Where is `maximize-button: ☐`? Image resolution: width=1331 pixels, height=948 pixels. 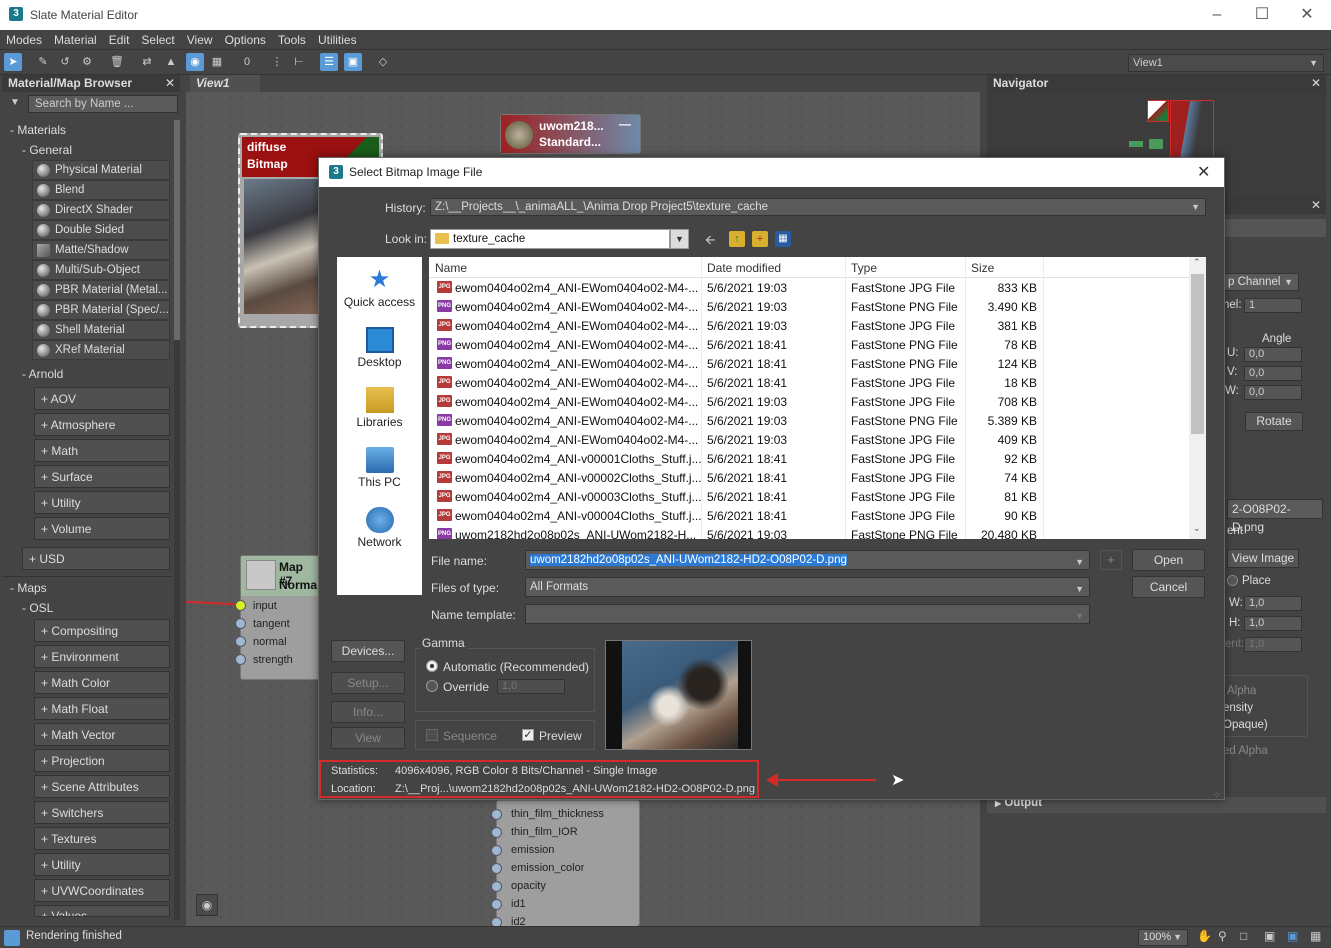
maximize-button: ☐ is located at coordinates (1262, 15).